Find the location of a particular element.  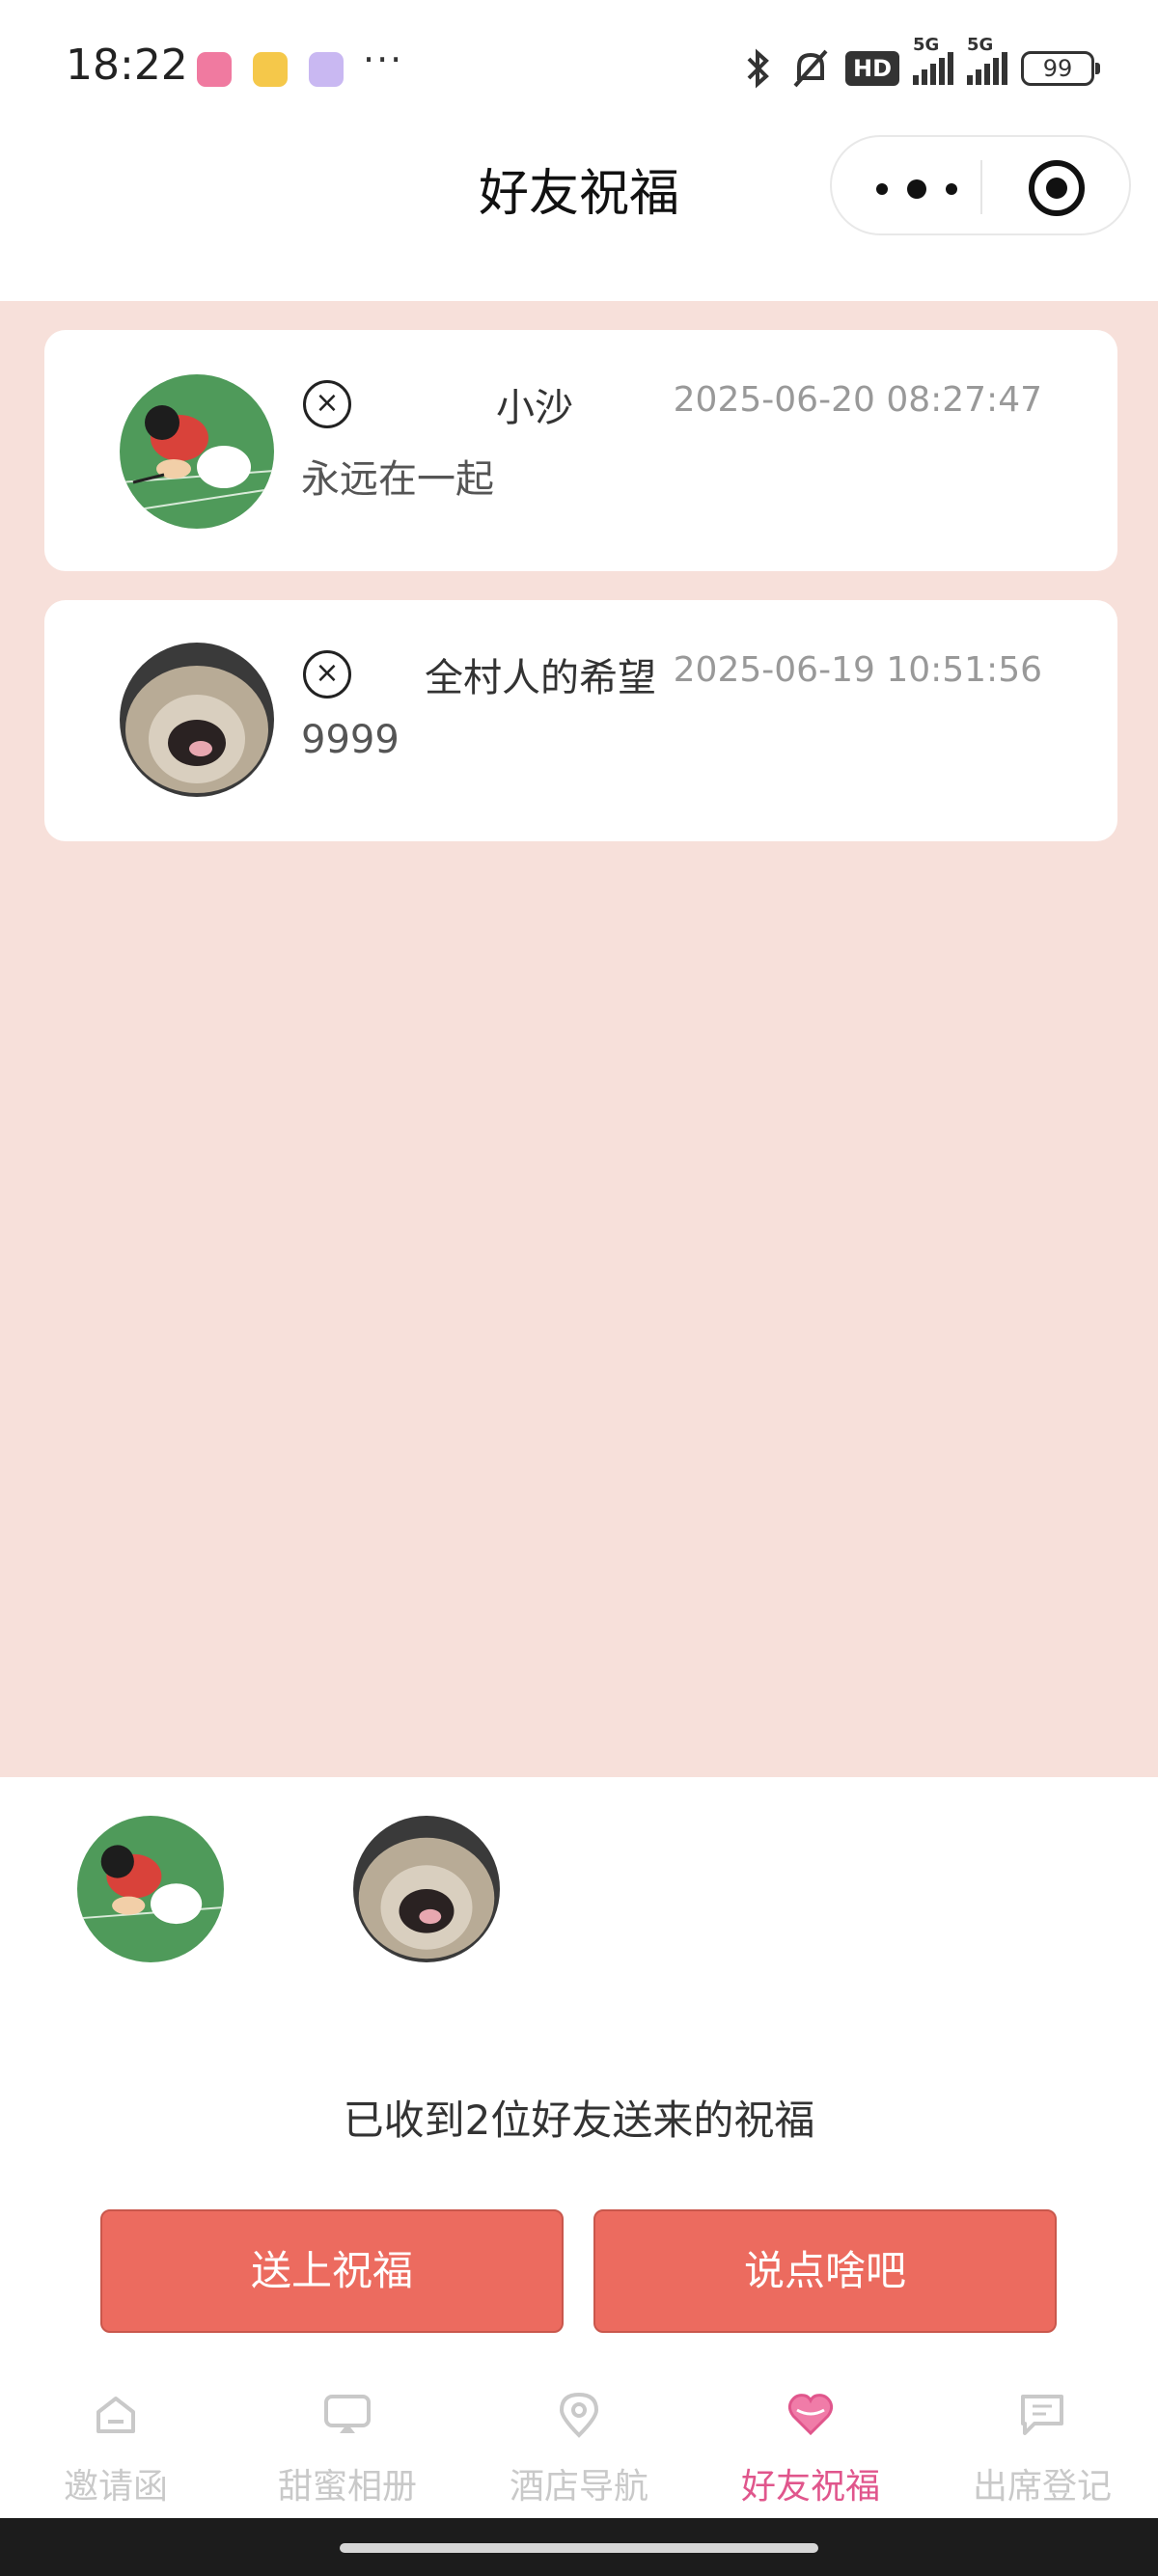

status-icons: HD 5G 5G 99 is located at coordinates (920, 64).